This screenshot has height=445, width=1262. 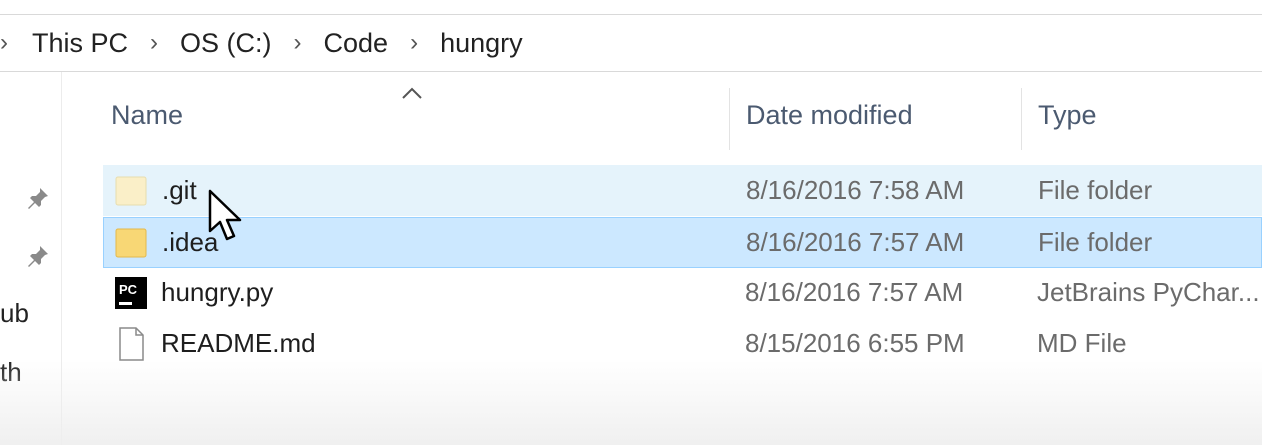 I want to click on breadcrumb: › This PC › OS (C:) › Code › hungry, so click(x=261, y=43).